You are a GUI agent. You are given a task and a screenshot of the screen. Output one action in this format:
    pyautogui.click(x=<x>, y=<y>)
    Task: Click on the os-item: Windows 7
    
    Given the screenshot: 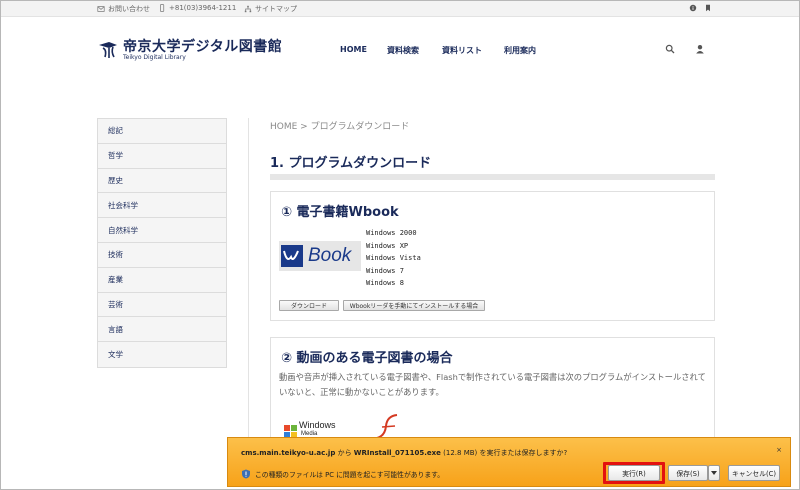 What is the action you would take?
    pyautogui.click(x=385, y=270)
    